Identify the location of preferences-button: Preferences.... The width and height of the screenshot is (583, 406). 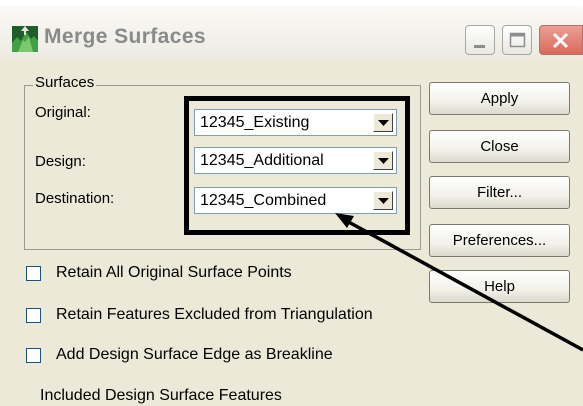
(499, 240).